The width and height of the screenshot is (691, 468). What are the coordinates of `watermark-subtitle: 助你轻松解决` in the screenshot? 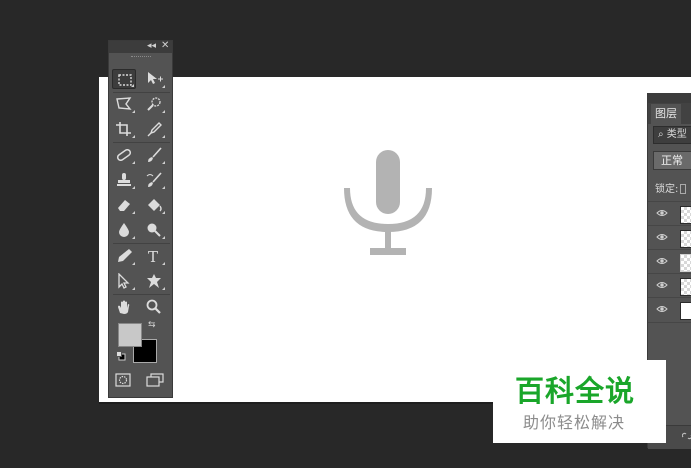 It's located at (574, 422).